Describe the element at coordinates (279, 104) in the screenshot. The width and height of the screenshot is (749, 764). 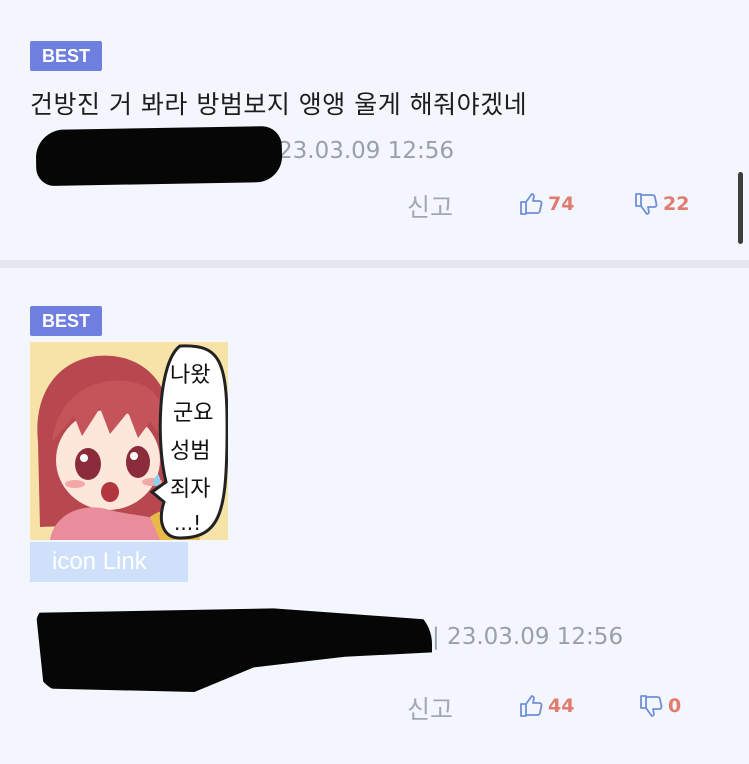
I see `comment-text: 건방진 거 봐라 방범보지 앵앵 울게 해줘야겠네` at that location.